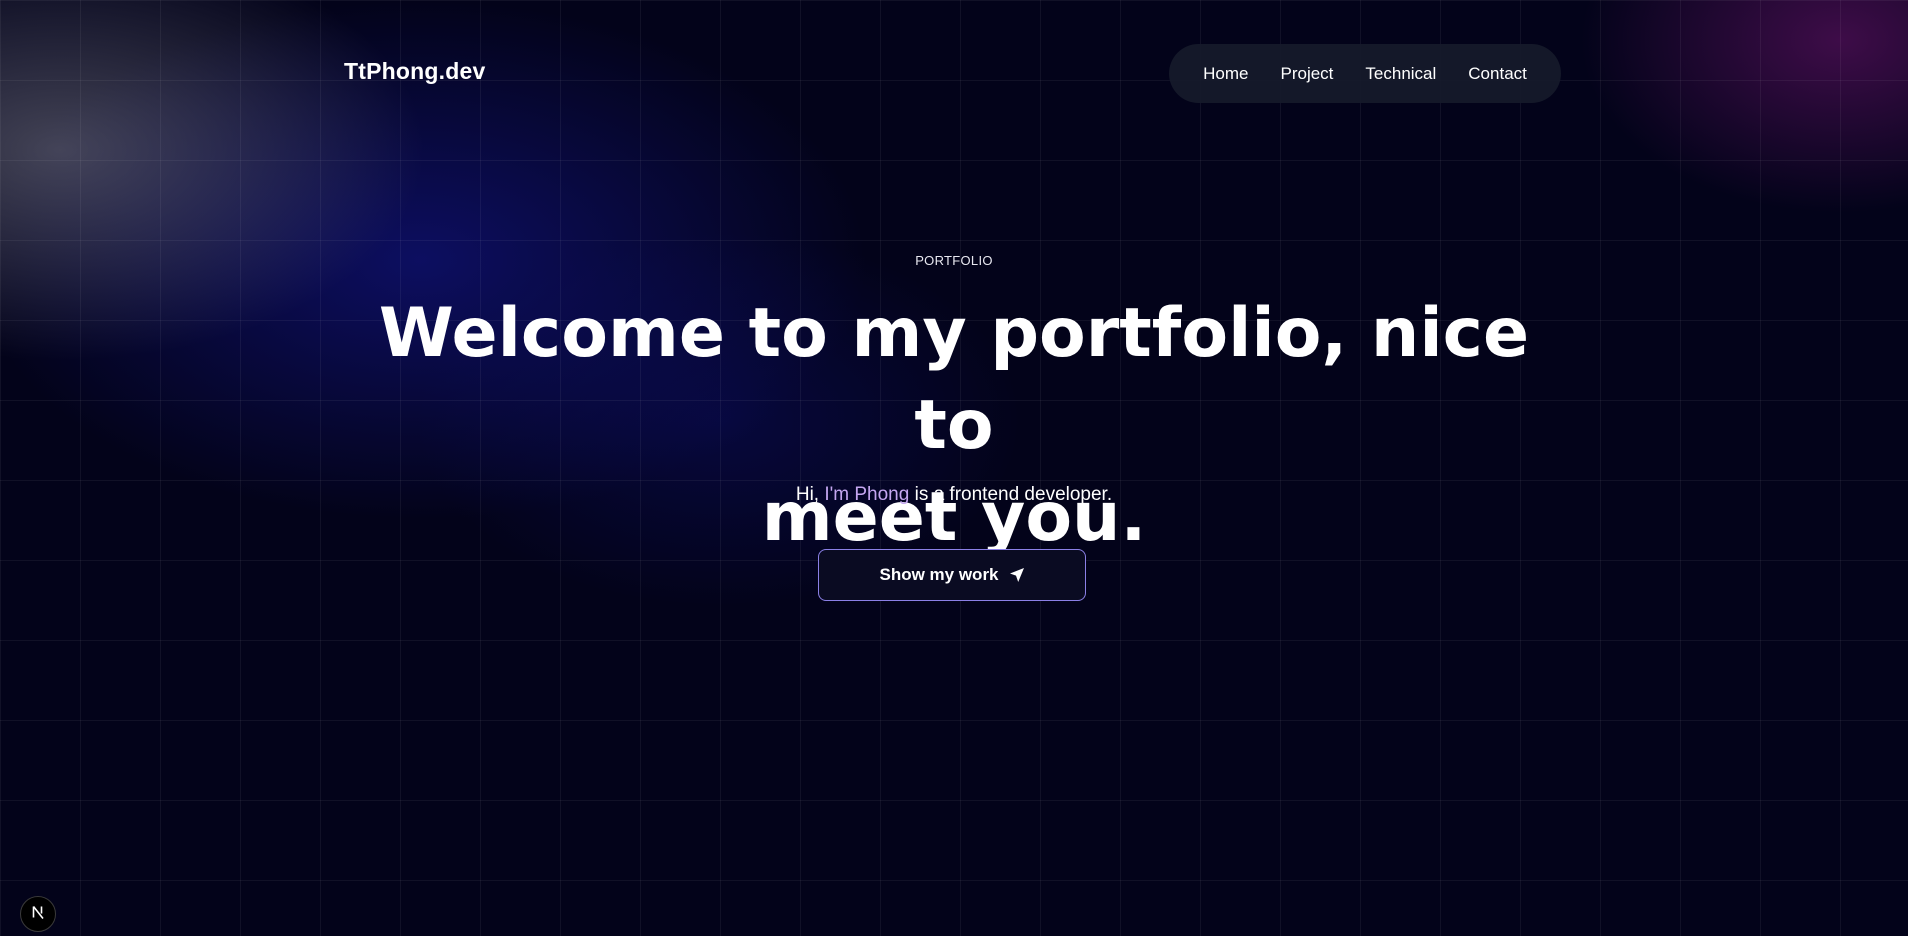 The width and height of the screenshot is (1908, 936). I want to click on show-my-work-button: Show my work, so click(952, 575).